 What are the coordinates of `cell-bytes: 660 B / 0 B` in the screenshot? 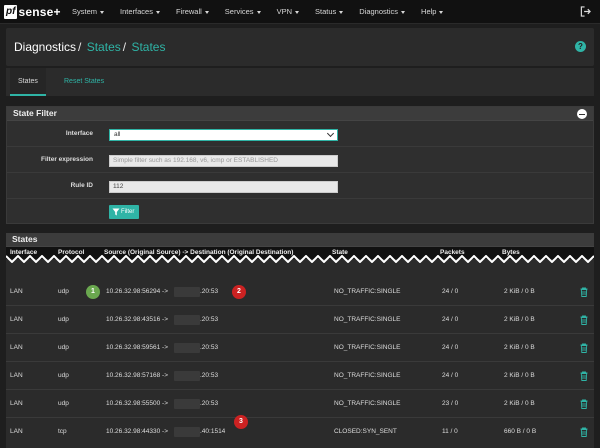 It's located at (520, 431).